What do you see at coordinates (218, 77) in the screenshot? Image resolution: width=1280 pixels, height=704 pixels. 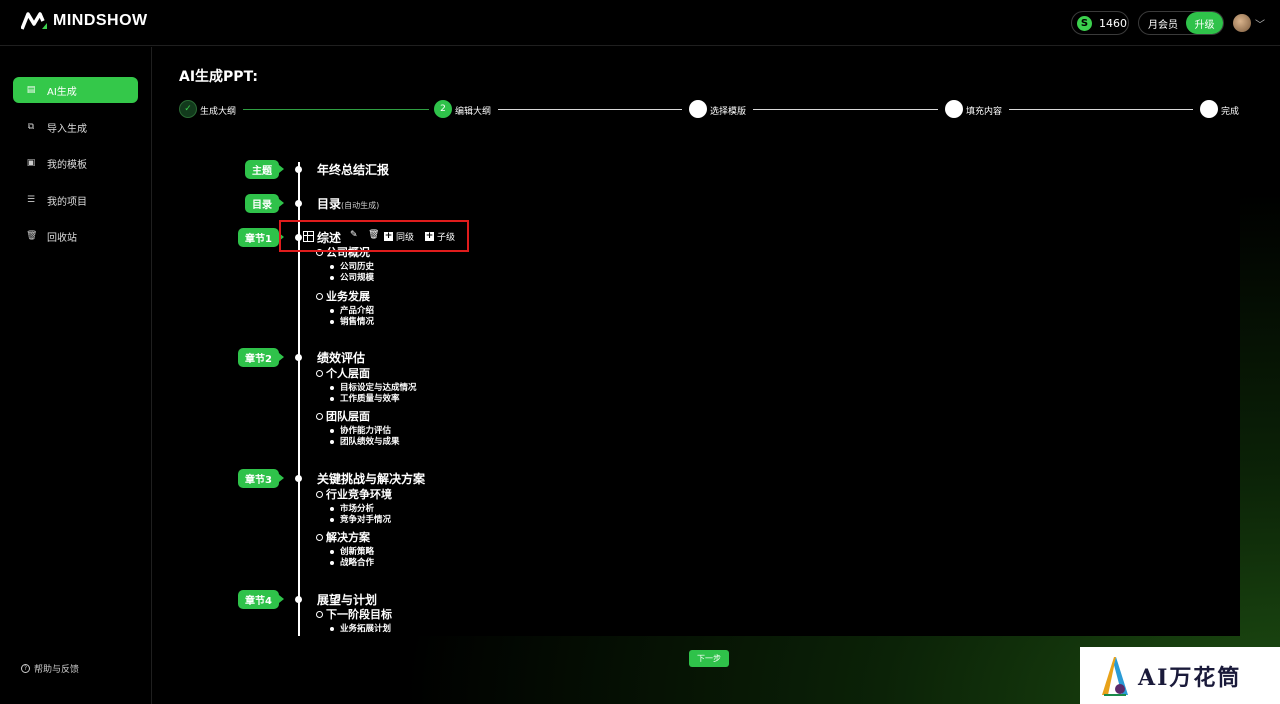 I see `page-title: AI生成PPT:` at bounding box center [218, 77].